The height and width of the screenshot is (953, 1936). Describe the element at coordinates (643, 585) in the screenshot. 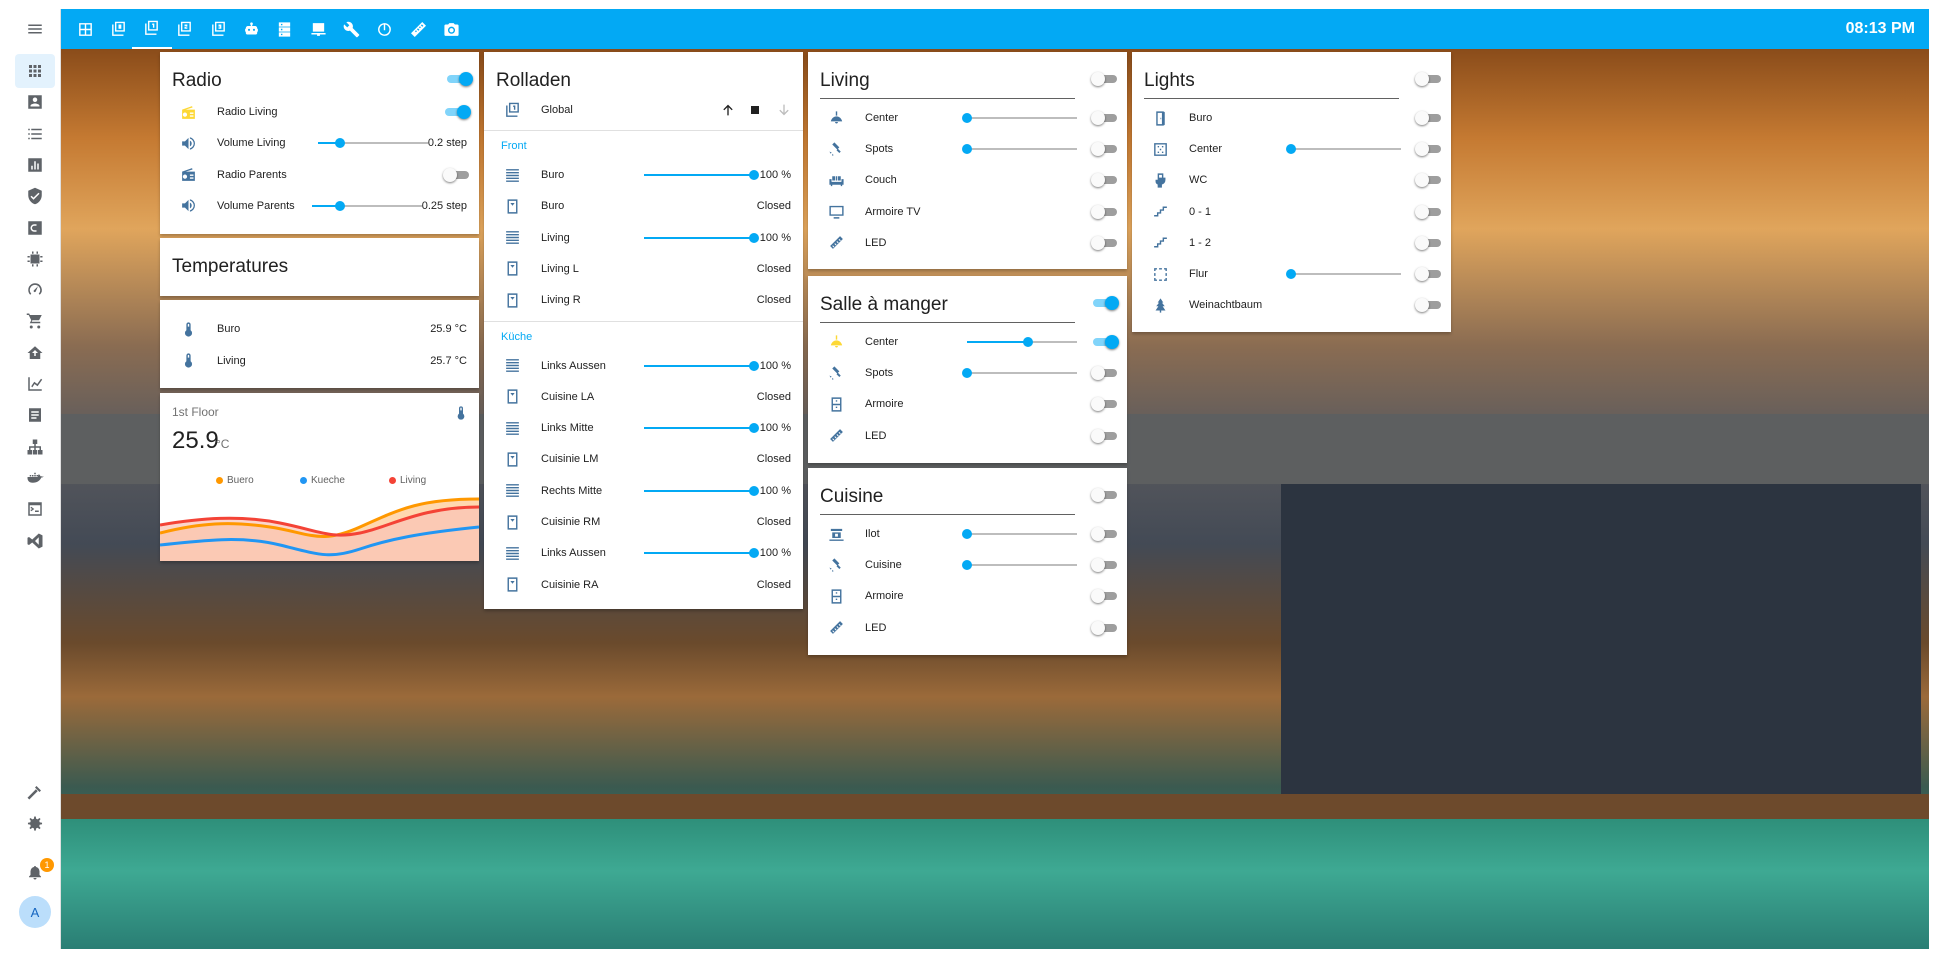

I see `cover-row: Cuisinie RA Closed` at that location.